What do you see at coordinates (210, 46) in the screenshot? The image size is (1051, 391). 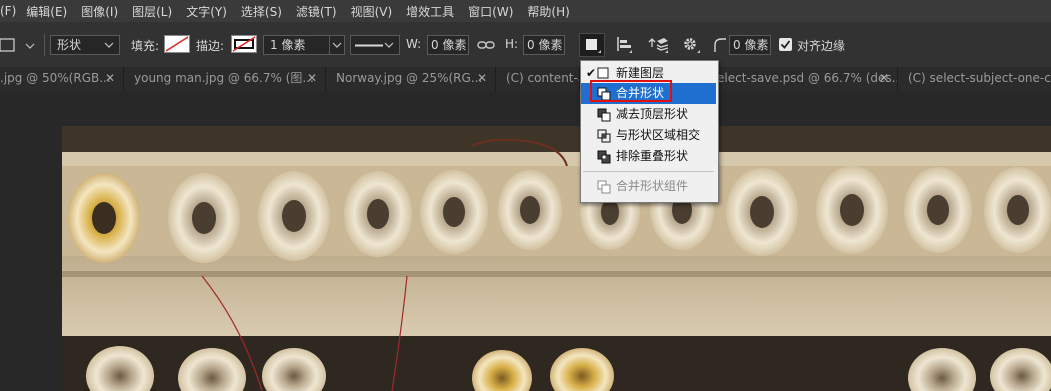 I see `stroke-label: 描边:` at bounding box center [210, 46].